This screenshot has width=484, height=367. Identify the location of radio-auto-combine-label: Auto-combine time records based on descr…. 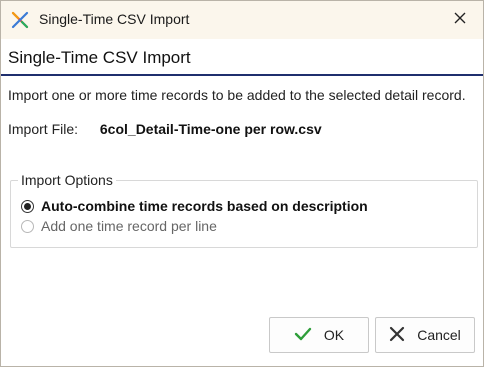
(204, 206).